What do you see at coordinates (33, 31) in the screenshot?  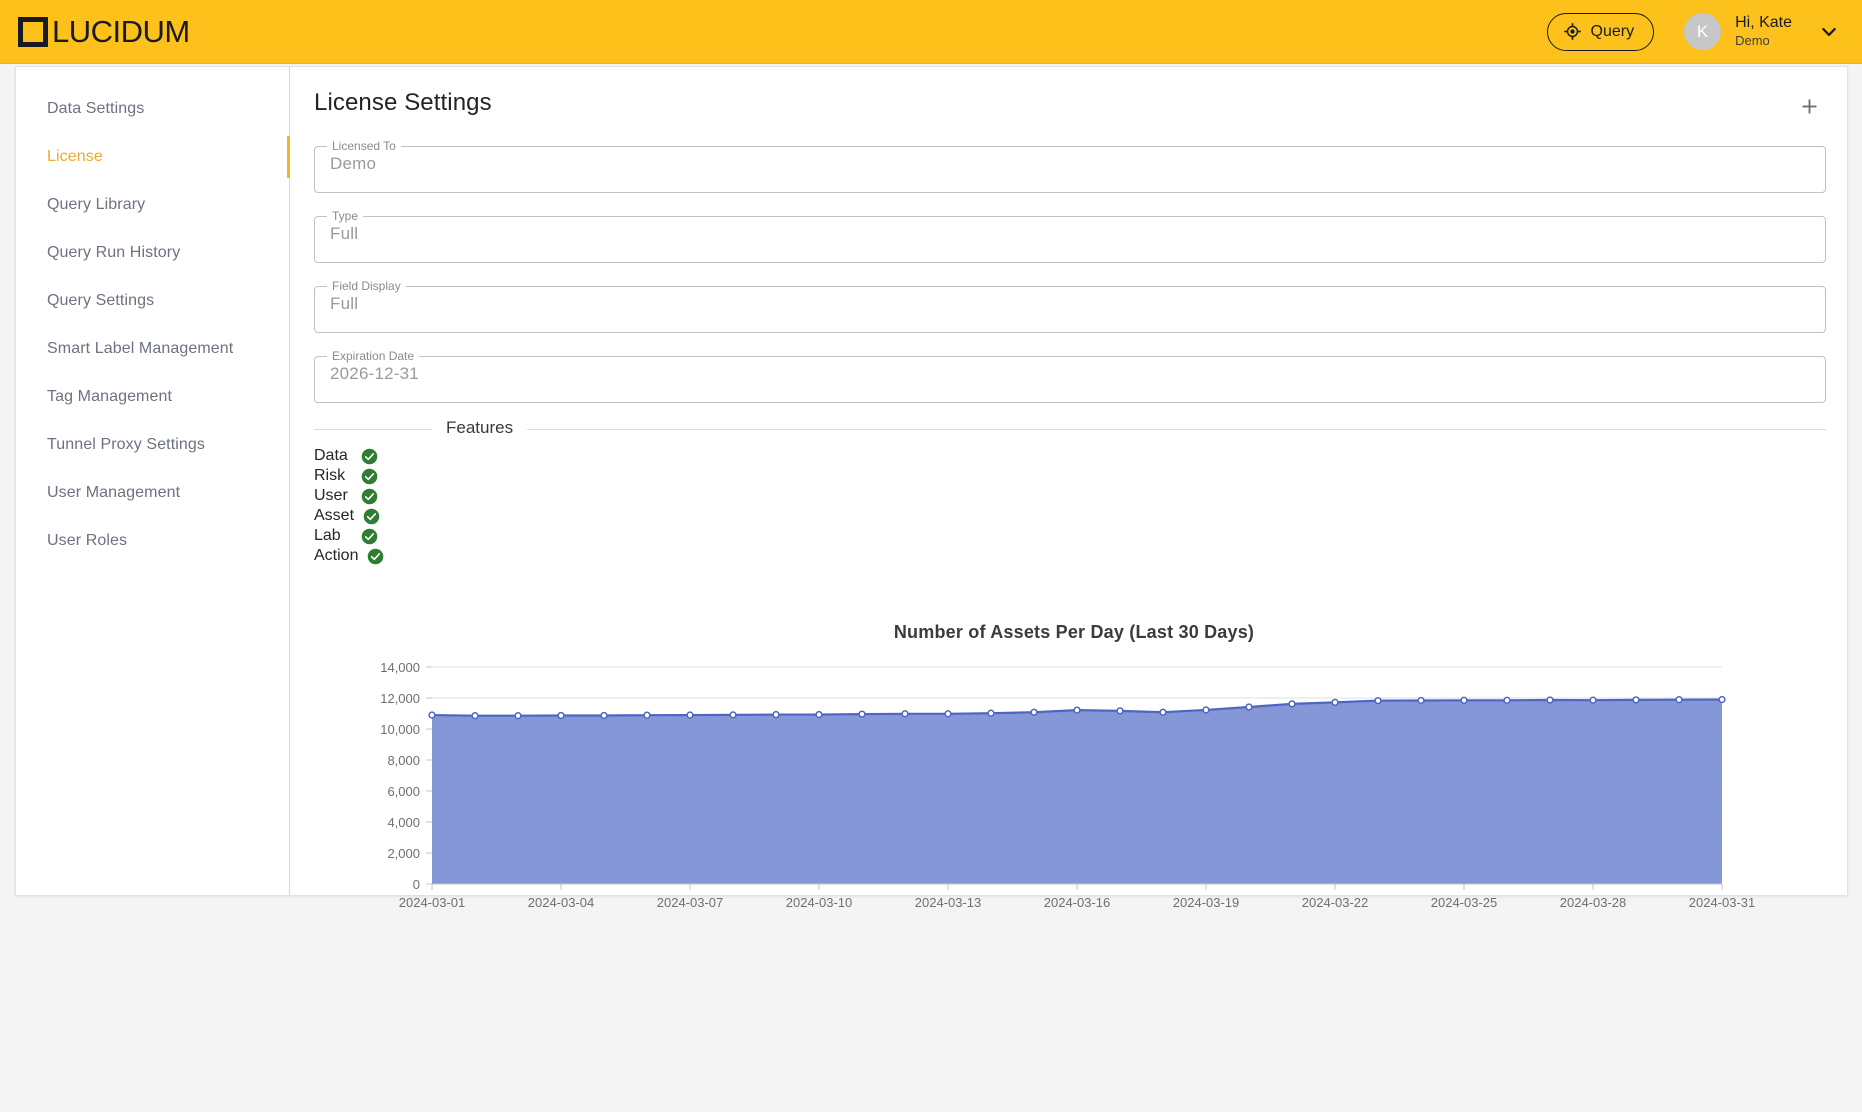 I see `logo-square-icon` at bounding box center [33, 31].